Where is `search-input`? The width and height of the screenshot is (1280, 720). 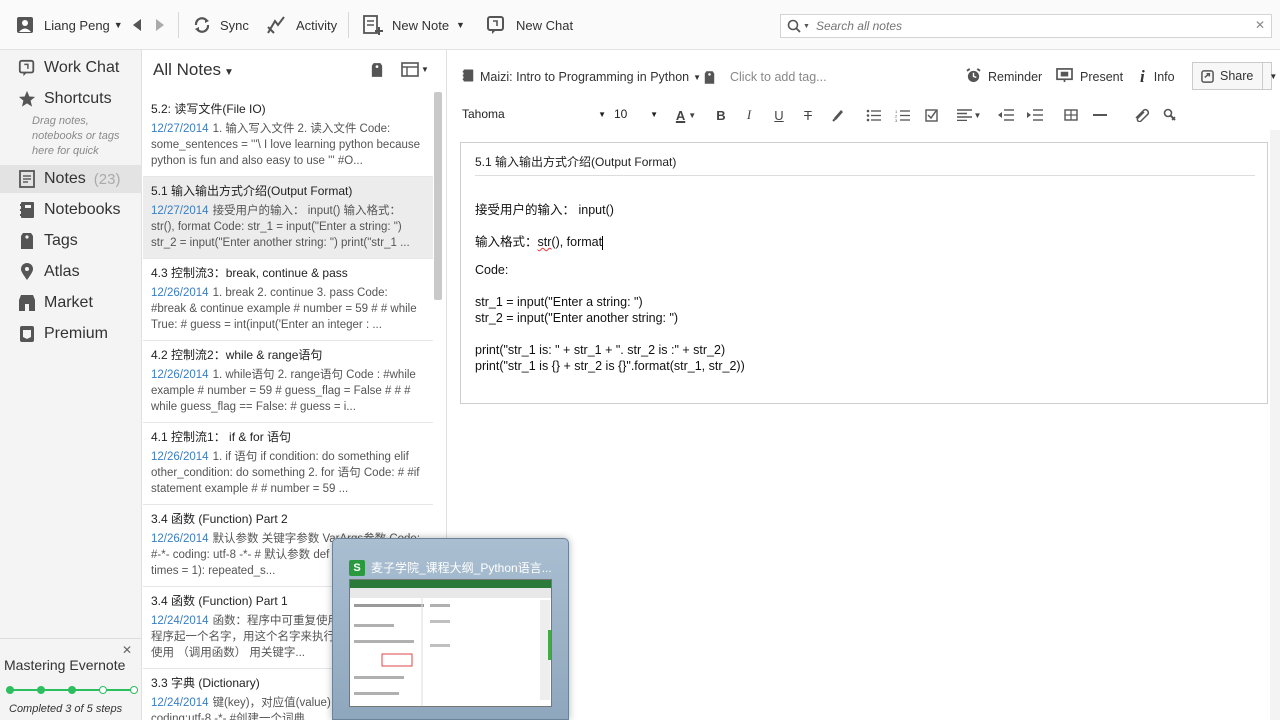
search-input is located at coordinates (1035, 26).